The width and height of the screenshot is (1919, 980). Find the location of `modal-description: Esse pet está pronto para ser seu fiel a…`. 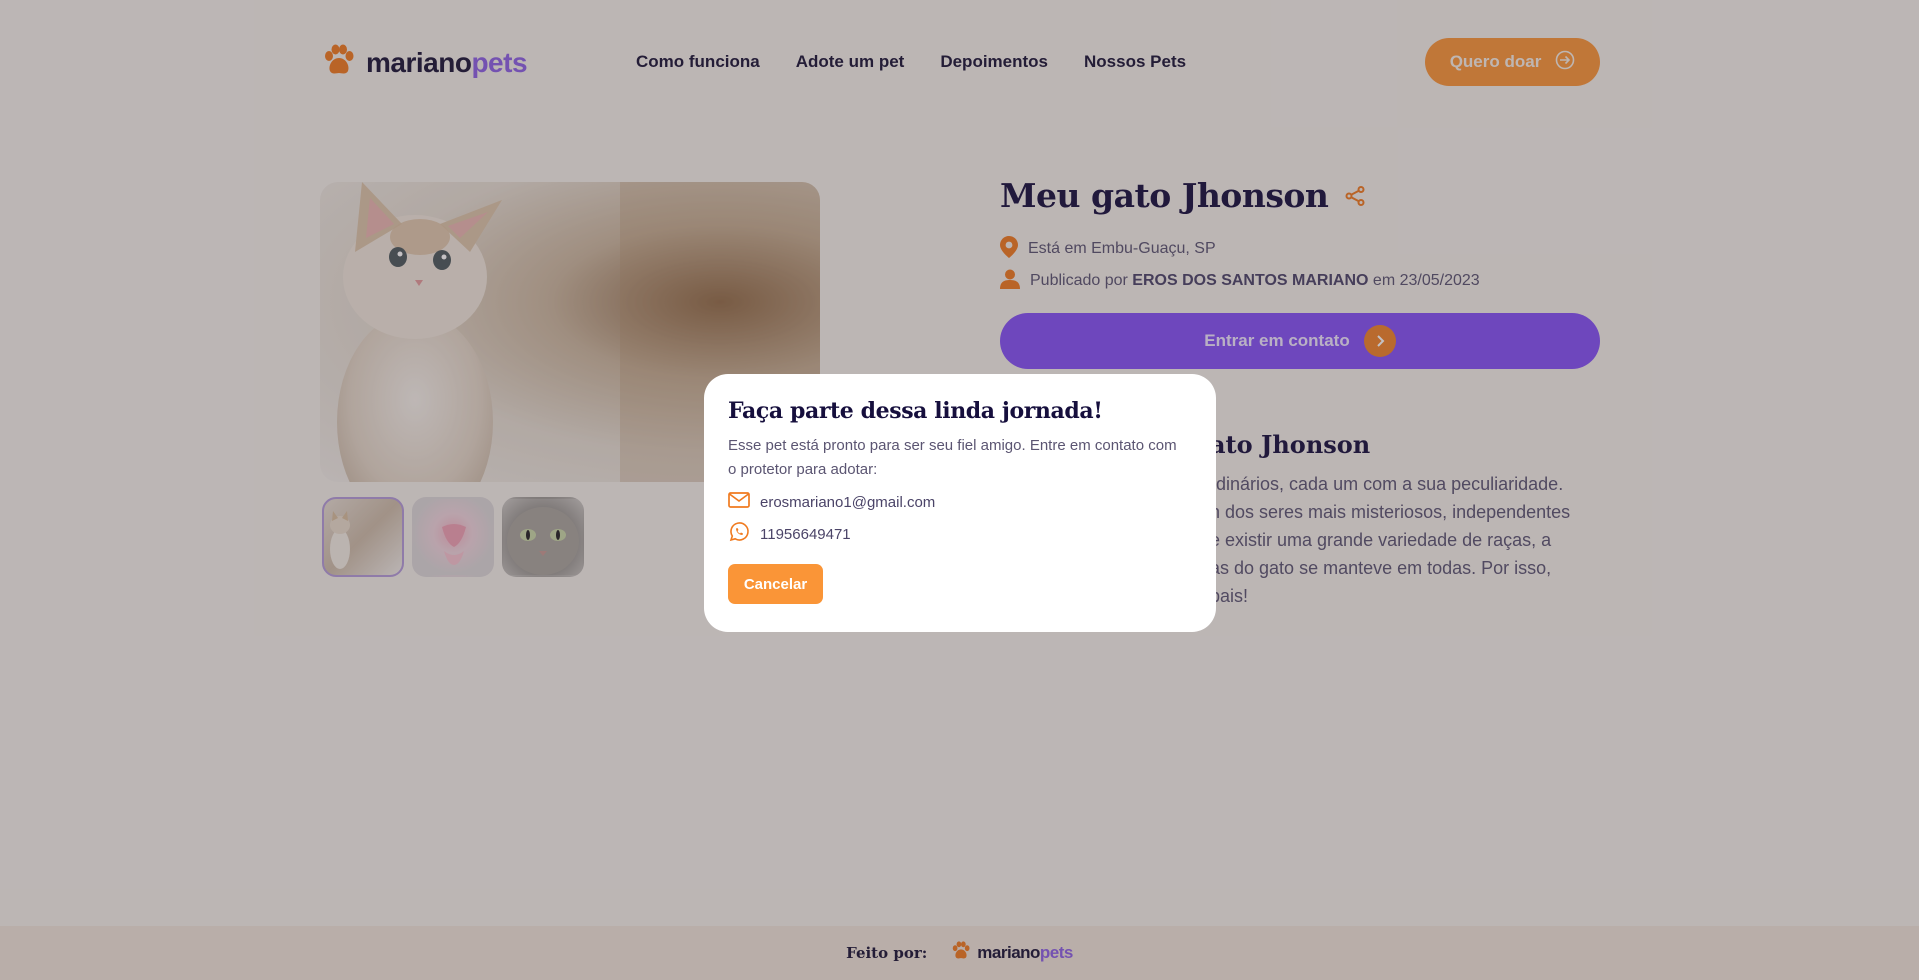

modal-description: Esse pet está pronto para ser seu fiel a… is located at coordinates (952, 457).